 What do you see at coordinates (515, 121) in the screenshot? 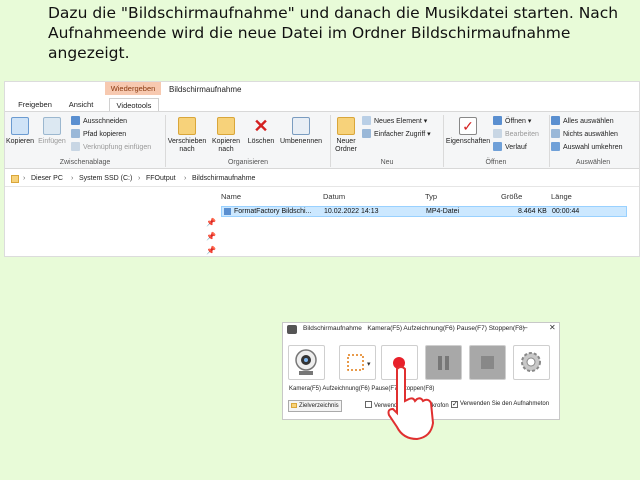
I see `open-label: Öffnen` at bounding box center [515, 121].